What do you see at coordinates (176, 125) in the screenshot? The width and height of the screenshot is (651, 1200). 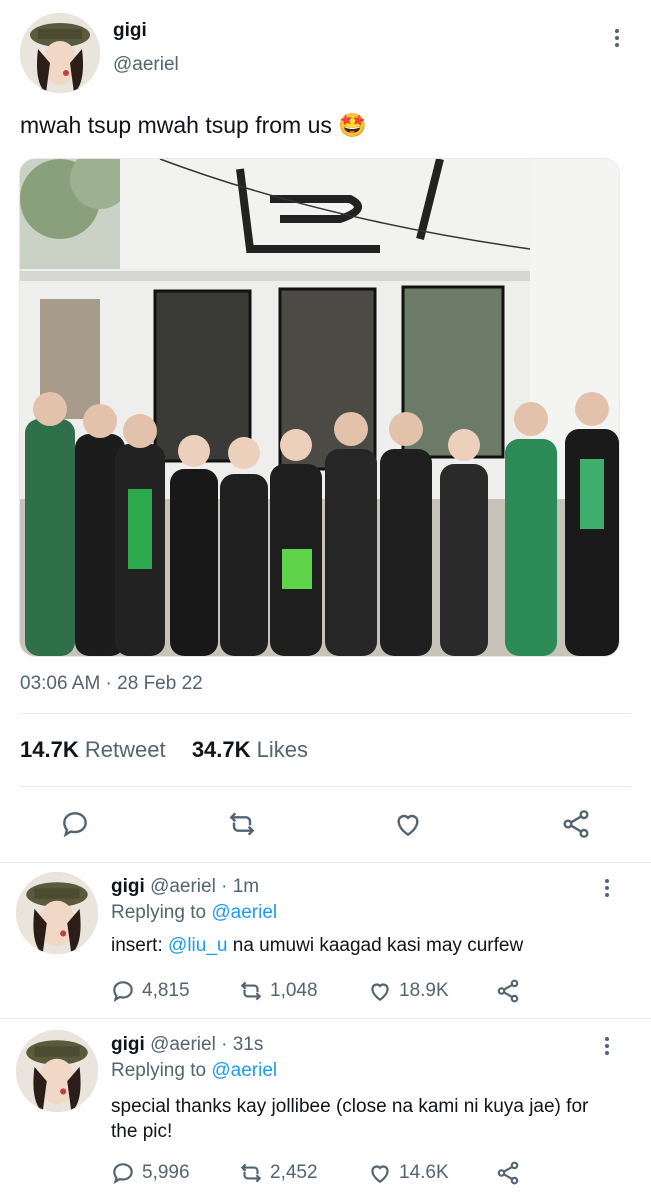 I see `tweet-body: mwah tsup mwah tsup from us` at bounding box center [176, 125].